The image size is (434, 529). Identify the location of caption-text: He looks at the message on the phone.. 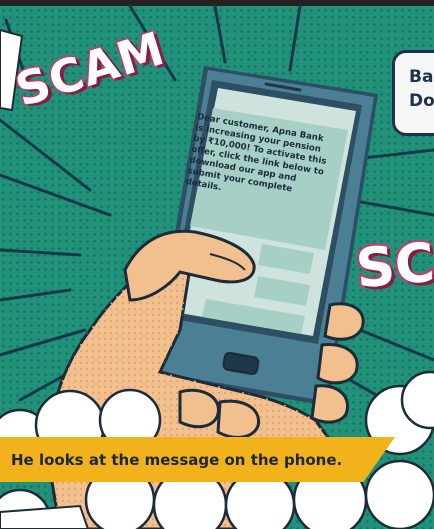
(177, 459).